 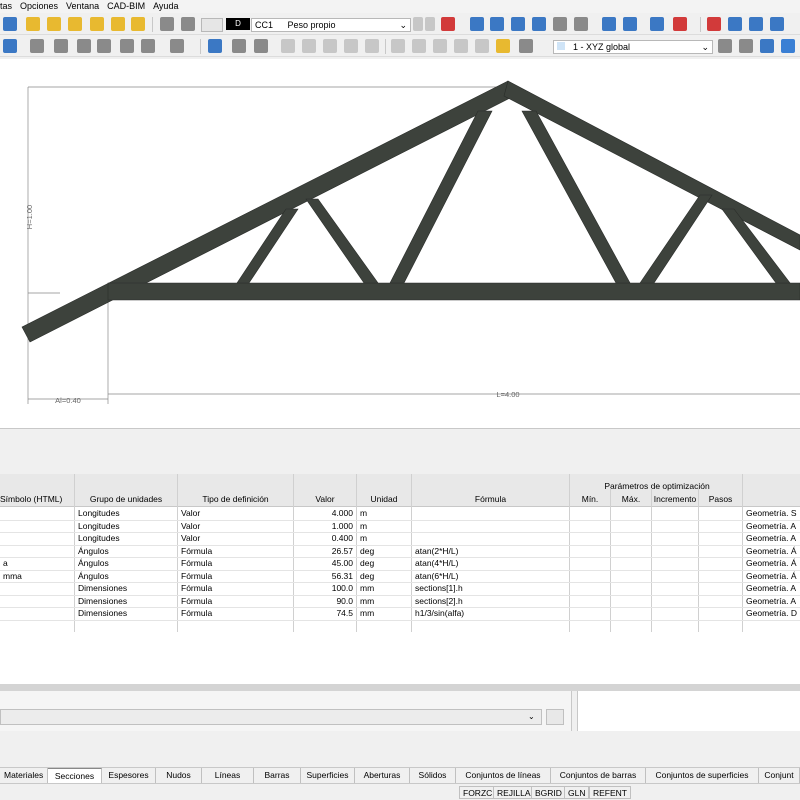 What do you see at coordinates (490, 551) in the screenshot?
I see `cell-formula: atan(2*H/L)` at bounding box center [490, 551].